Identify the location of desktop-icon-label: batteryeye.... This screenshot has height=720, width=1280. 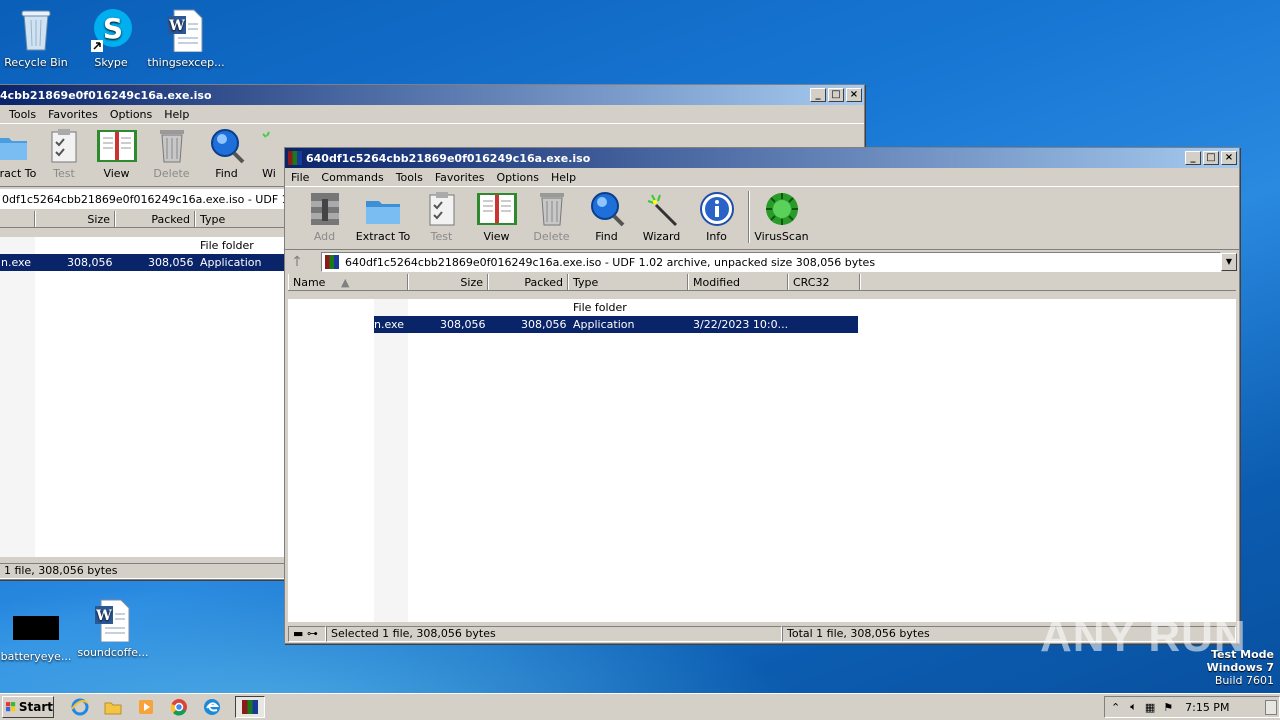
(36, 656).